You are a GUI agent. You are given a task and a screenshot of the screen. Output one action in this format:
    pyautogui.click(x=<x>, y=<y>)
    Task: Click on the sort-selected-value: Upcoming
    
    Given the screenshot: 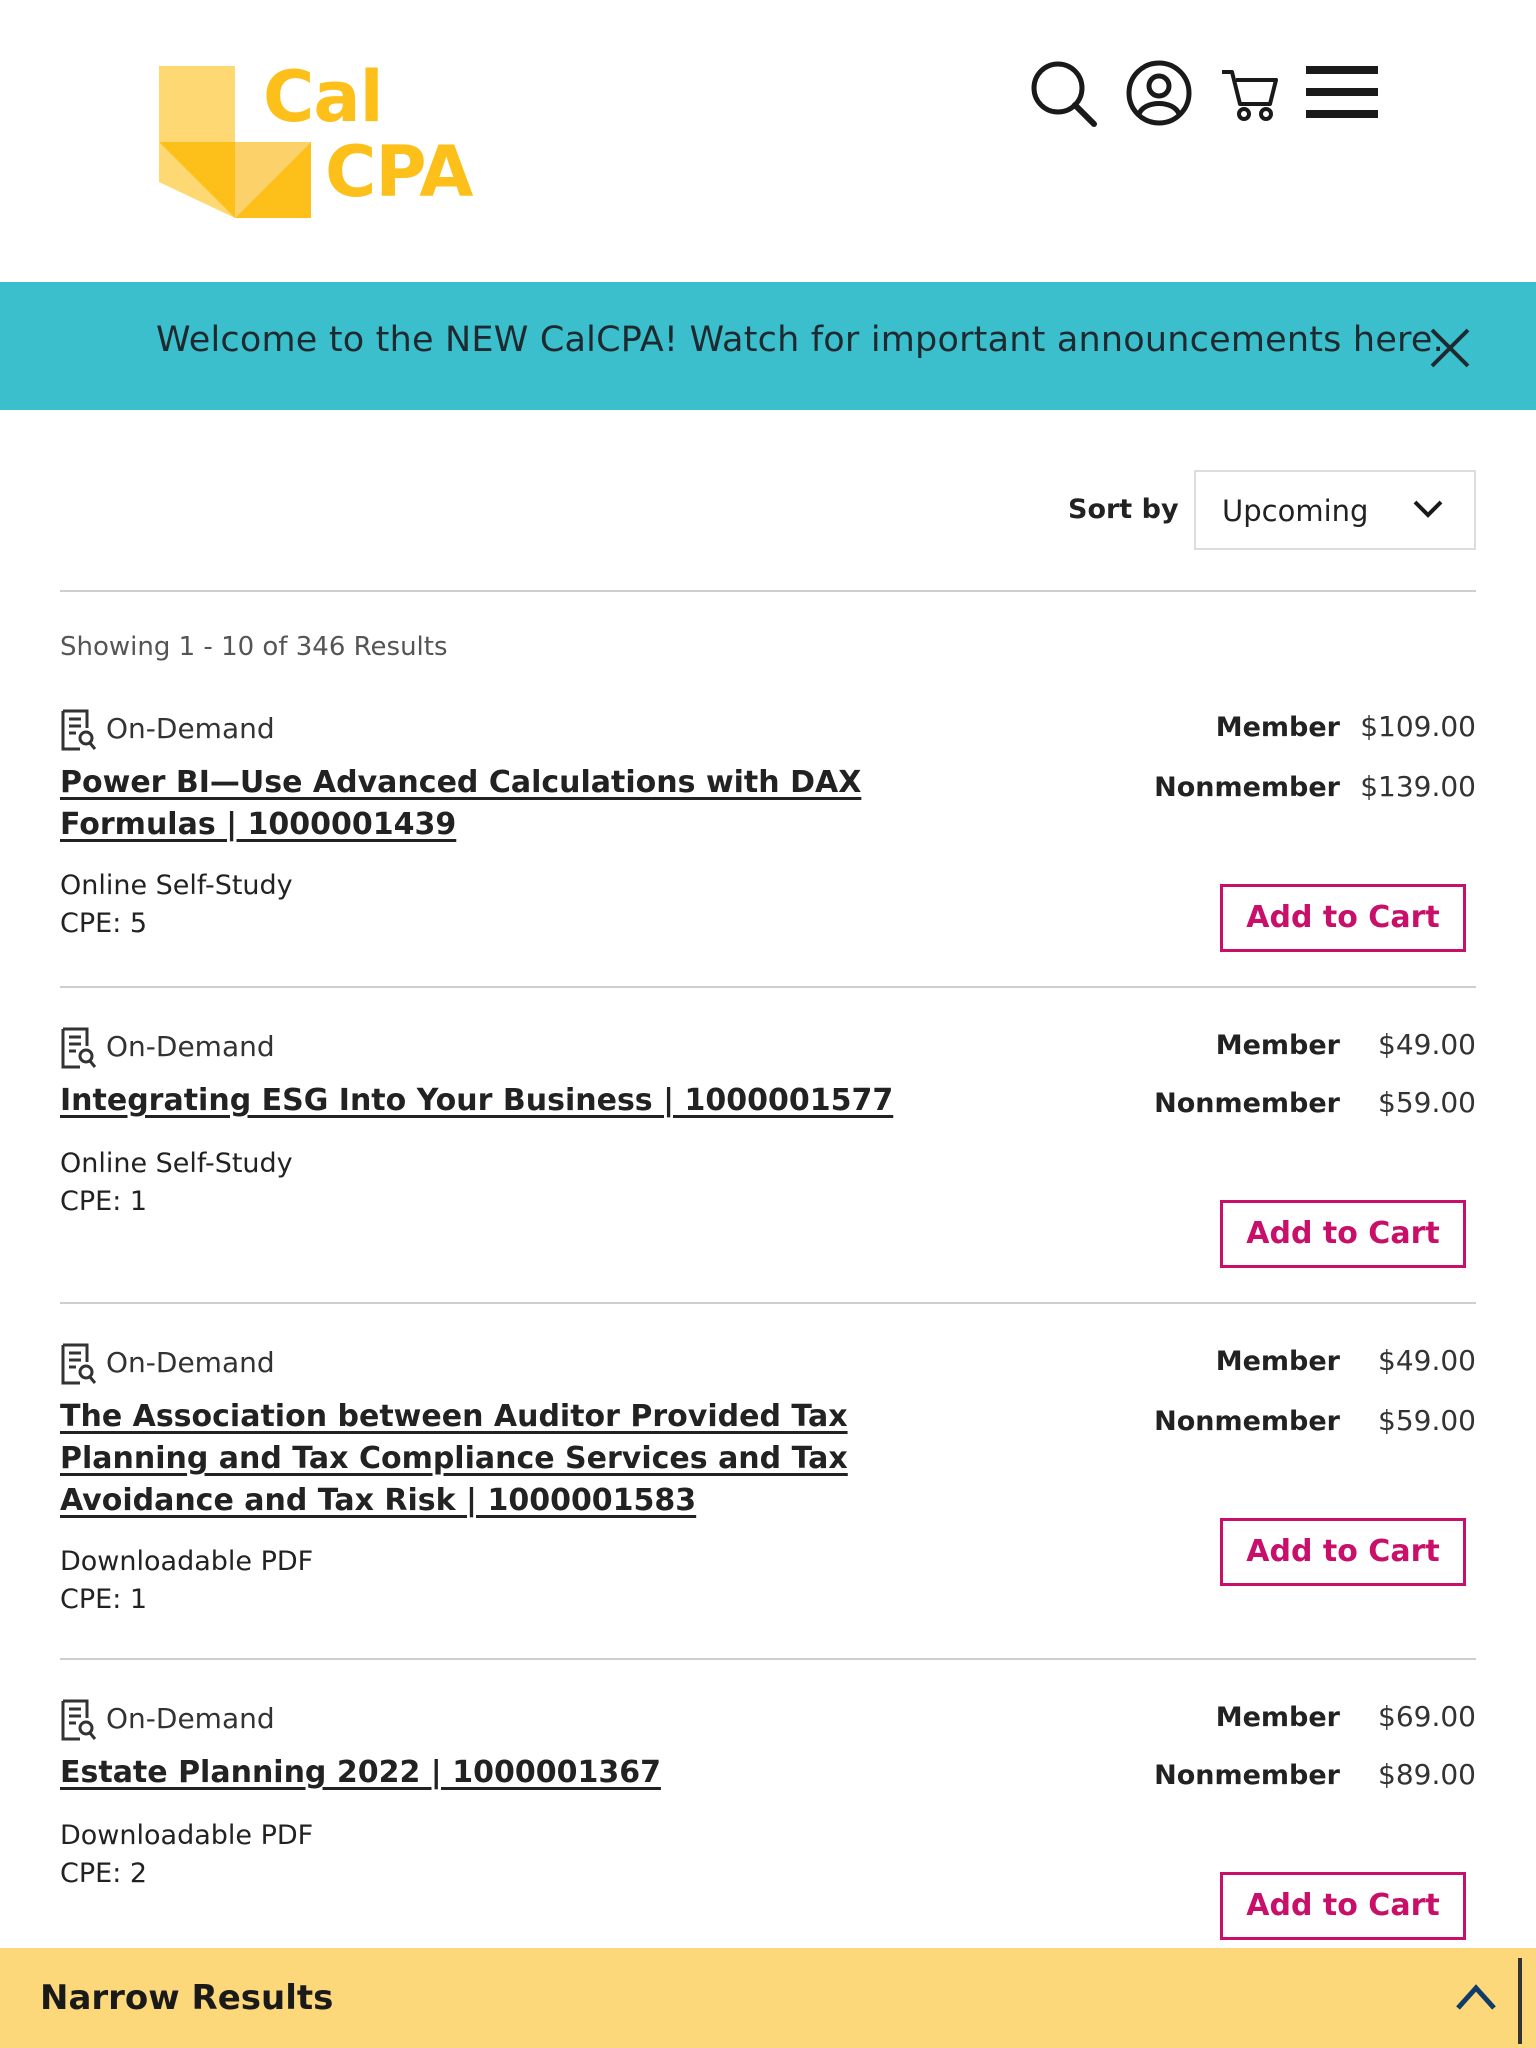 What is the action you would take?
    pyautogui.click(x=1295, y=511)
    